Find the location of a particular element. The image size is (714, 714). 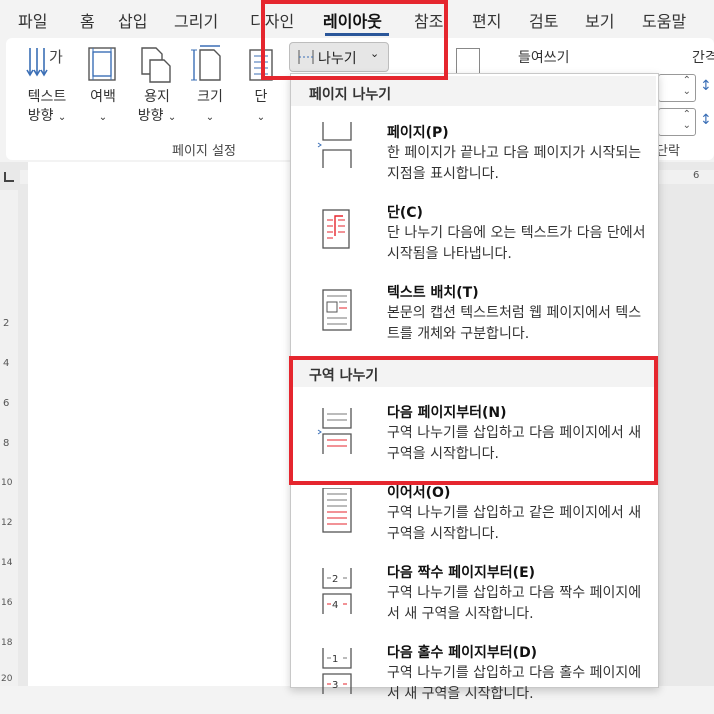

paragraph-group-label: 단락 is located at coordinates (668, 151).